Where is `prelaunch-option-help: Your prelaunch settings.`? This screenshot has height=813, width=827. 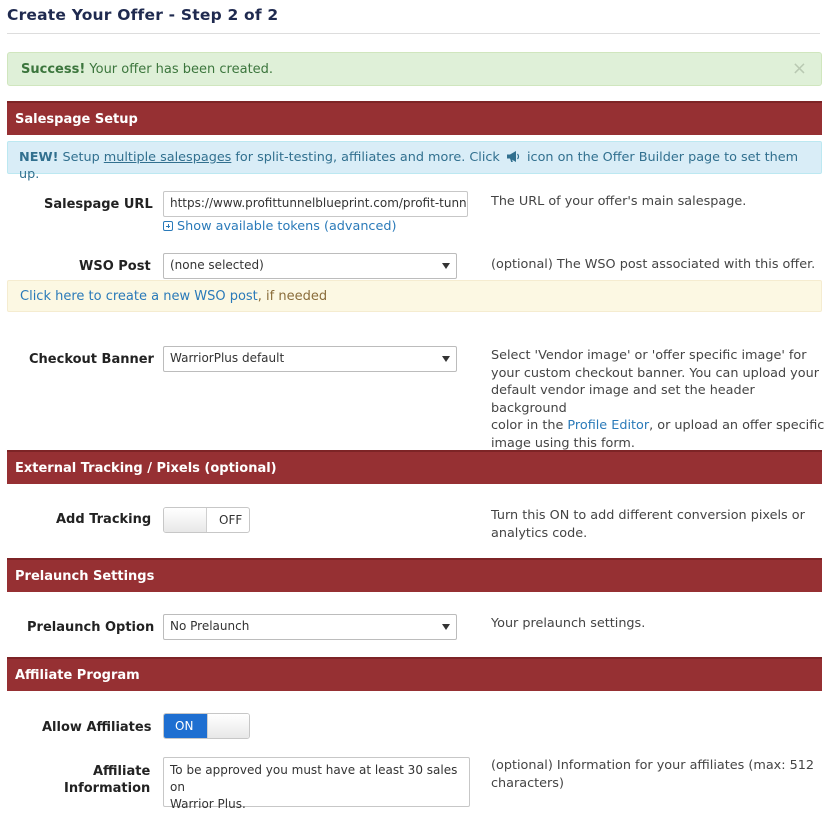 prelaunch-option-help: Your prelaunch settings. is located at coordinates (568, 623).